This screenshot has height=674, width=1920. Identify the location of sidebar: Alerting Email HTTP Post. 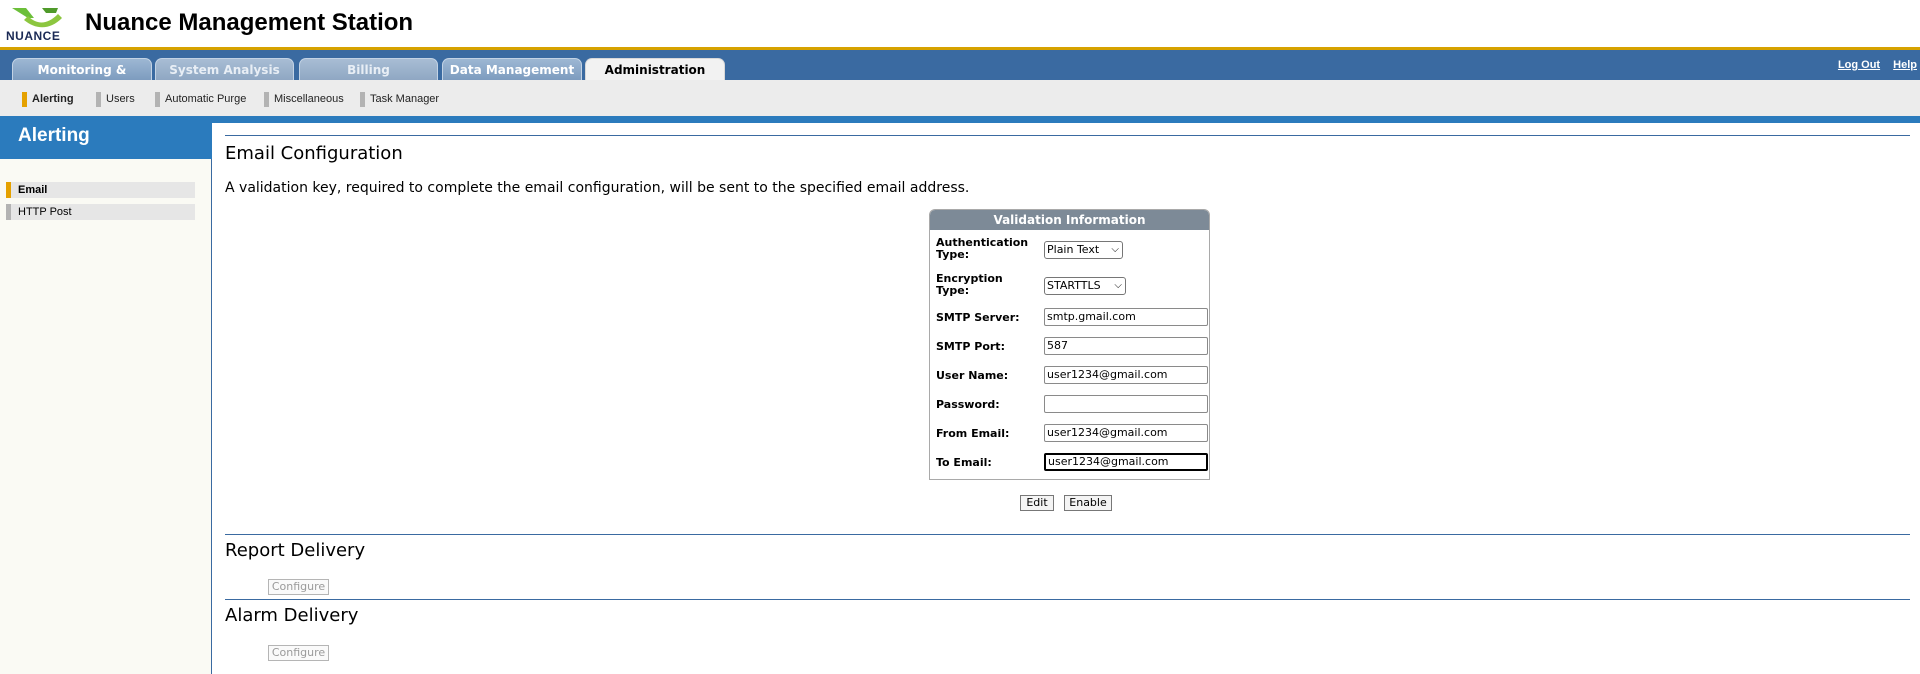
(106, 398).